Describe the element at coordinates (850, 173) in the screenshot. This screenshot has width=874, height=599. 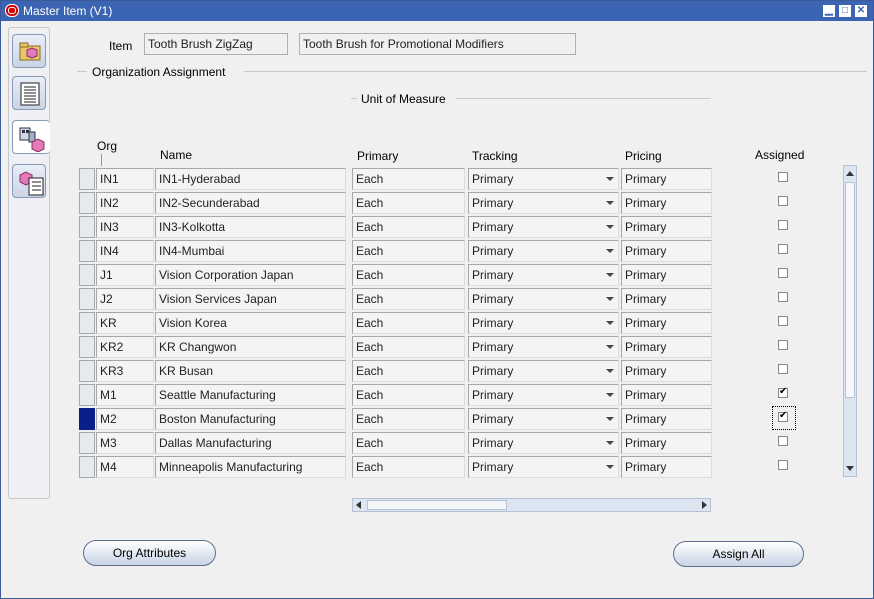
I see `scroll-up-arrow-icon` at that location.